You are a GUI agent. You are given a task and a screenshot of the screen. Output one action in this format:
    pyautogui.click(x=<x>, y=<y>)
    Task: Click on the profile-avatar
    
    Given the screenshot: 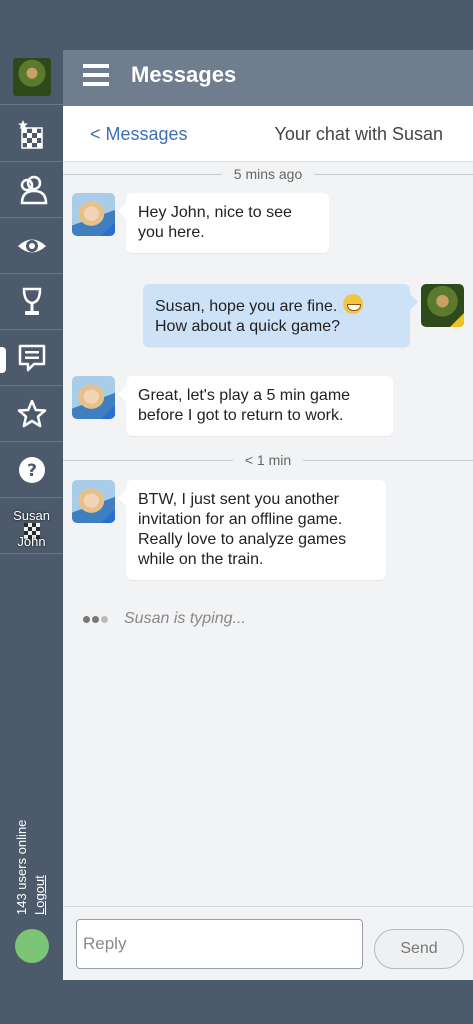 What is the action you would take?
    pyautogui.click(x=31, y=77)
    